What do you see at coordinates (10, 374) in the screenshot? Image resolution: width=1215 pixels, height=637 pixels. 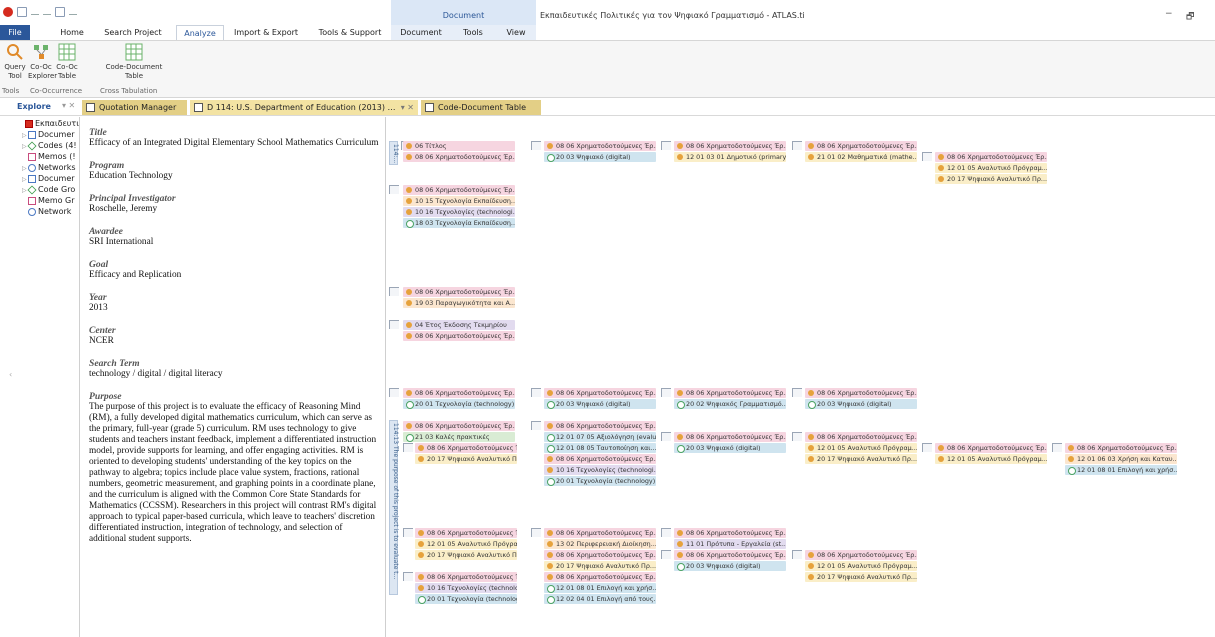 I see `collapse-arrow-icon: ‹` at bounding box center [10, 374].